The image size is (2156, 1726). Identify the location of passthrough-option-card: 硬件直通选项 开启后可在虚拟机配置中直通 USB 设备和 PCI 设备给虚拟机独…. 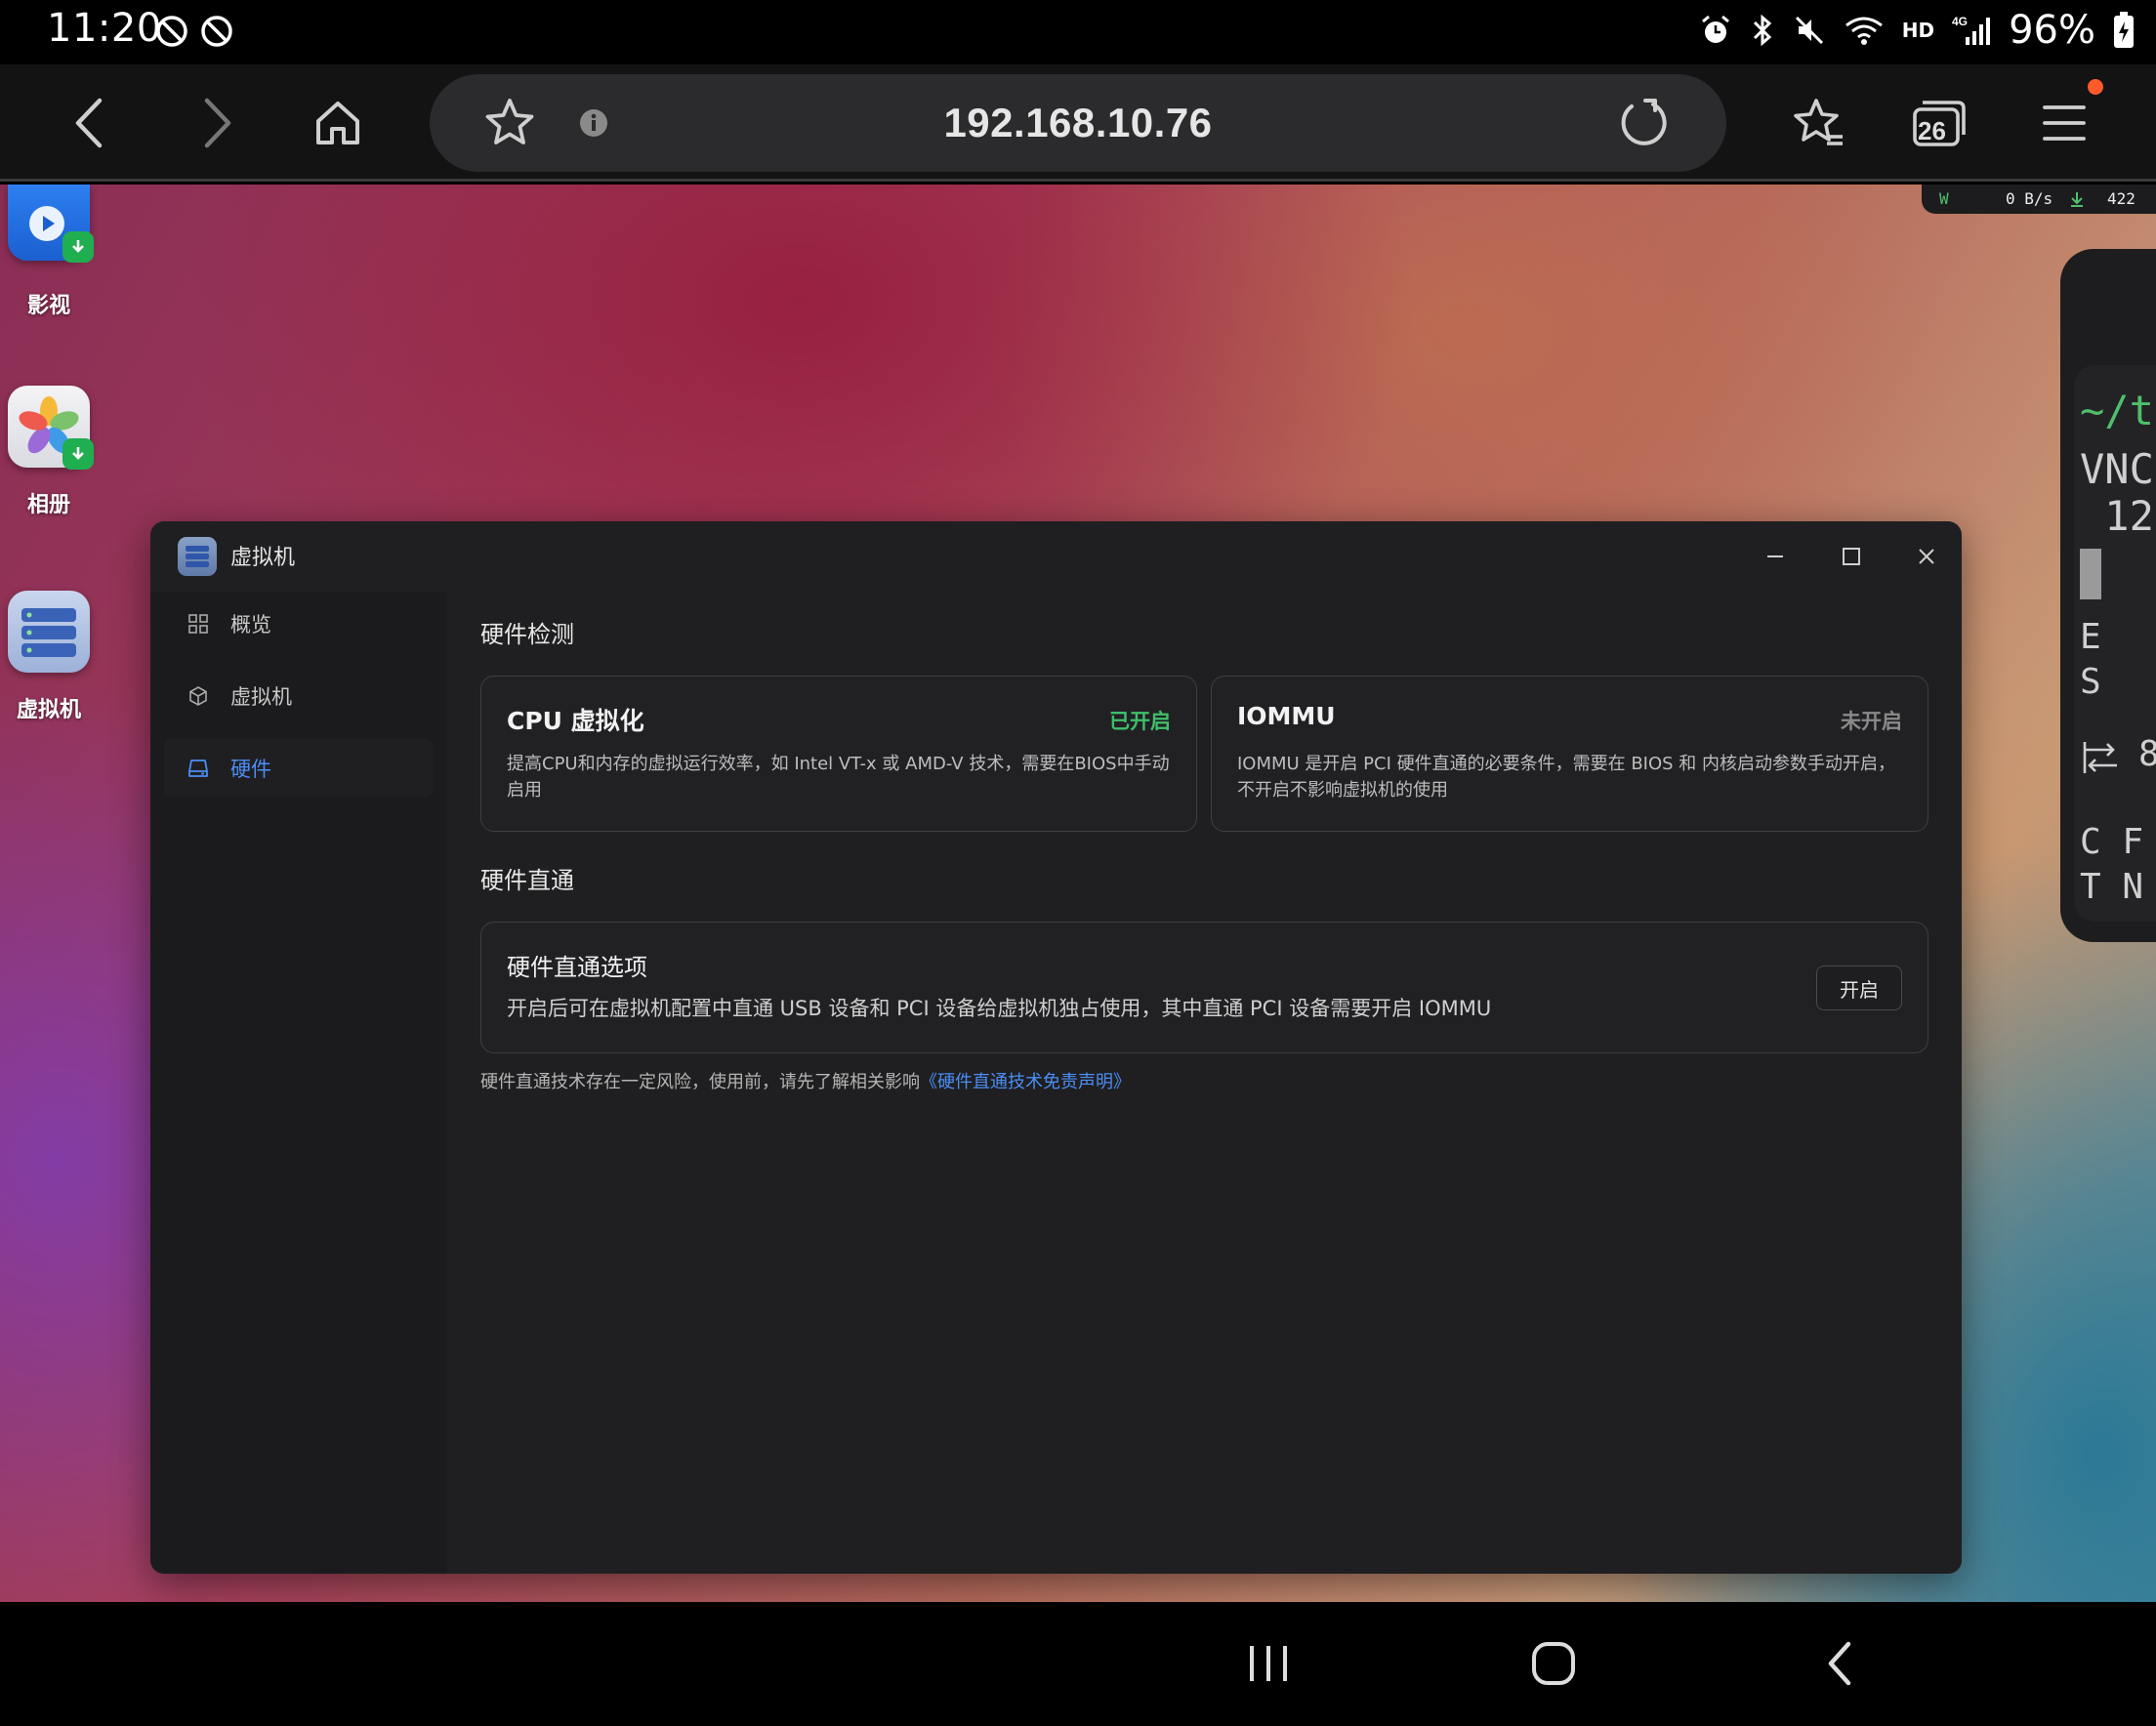
(1204, 988).